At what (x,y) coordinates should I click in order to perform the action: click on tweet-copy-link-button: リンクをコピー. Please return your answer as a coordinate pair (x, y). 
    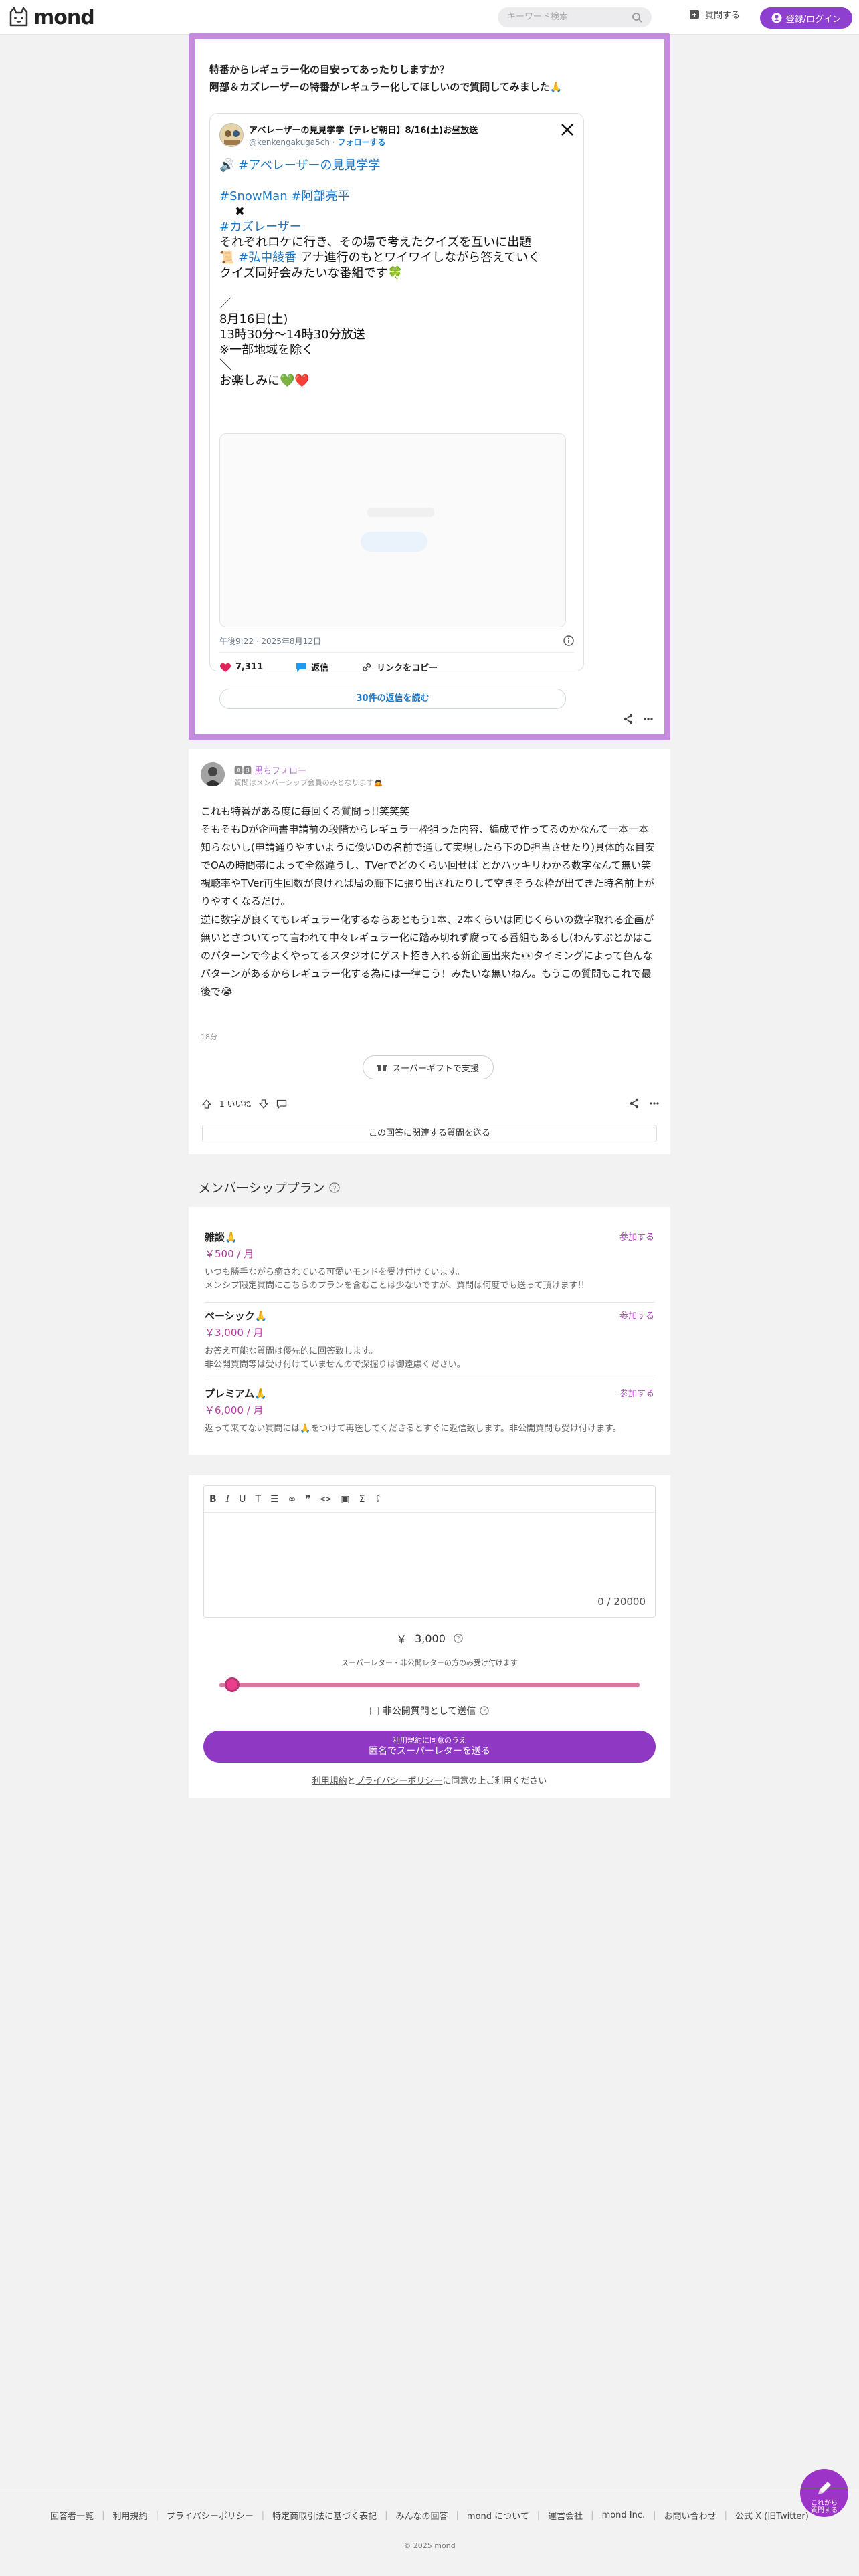
    Looking at the image, I should click on (407, 667).